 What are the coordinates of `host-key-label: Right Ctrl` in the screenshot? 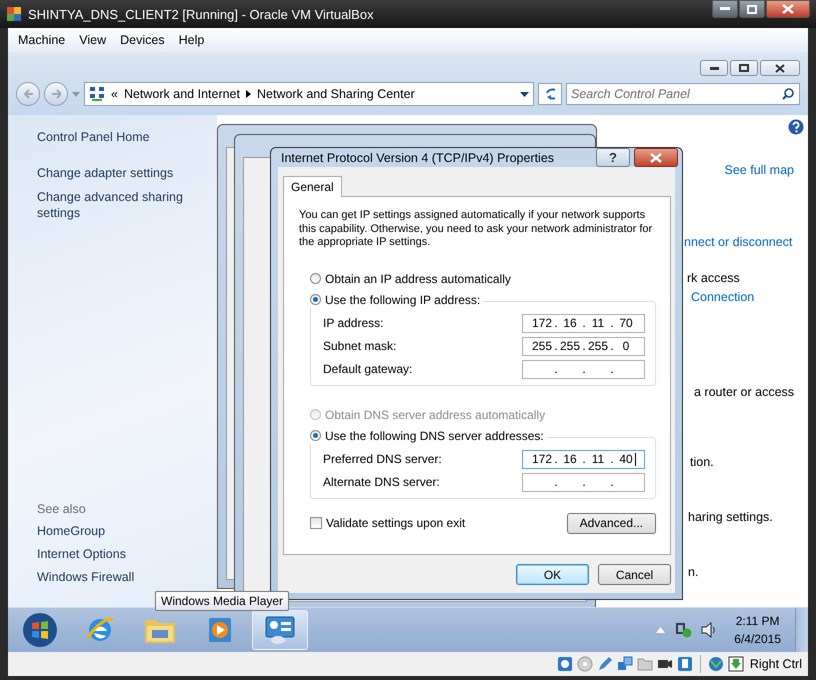 It's located at (776, 664).